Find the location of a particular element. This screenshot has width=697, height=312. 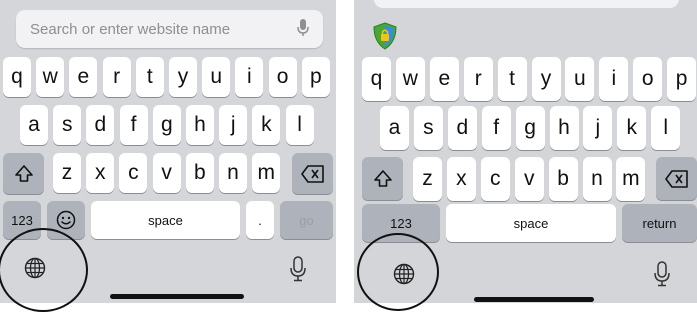

emoji-icon is located at coordinates (66, 220).